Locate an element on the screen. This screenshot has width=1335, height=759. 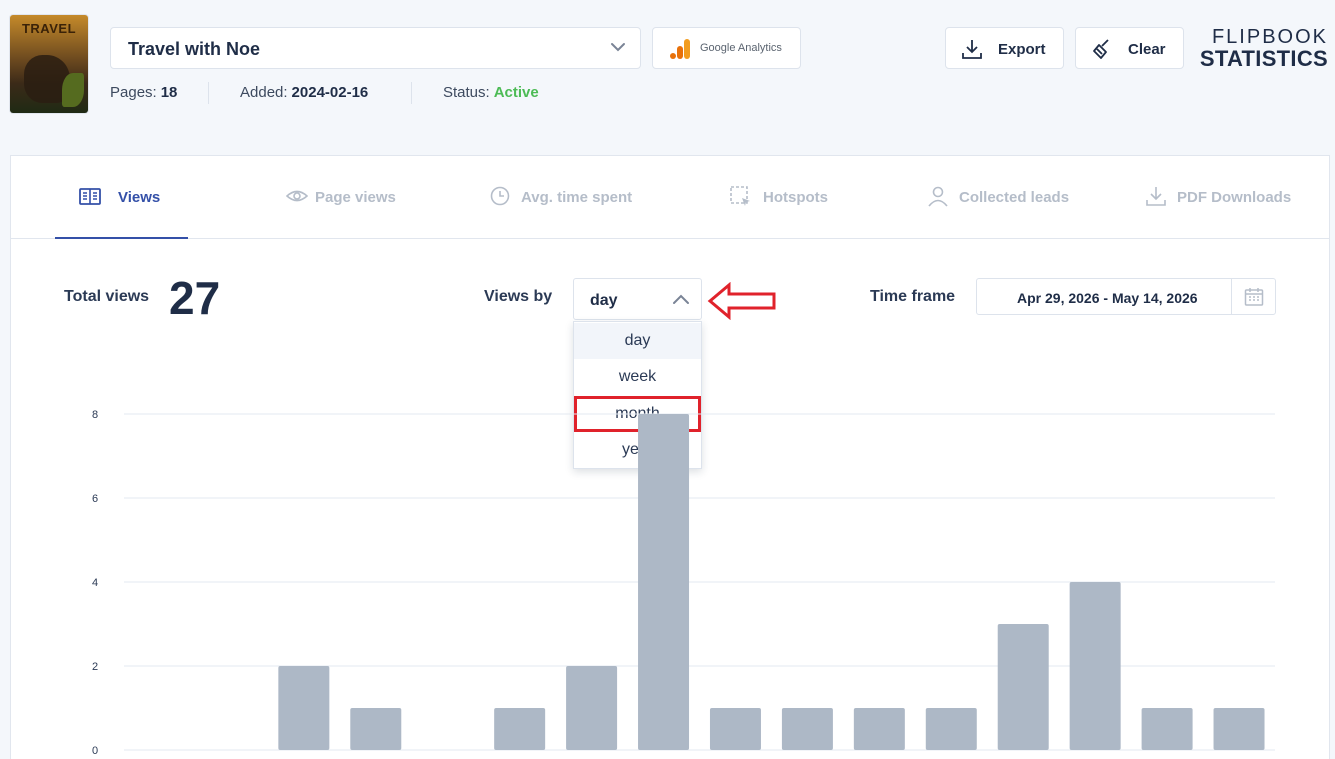
highlight-arrow-icon is located at coordinates (741, 301).